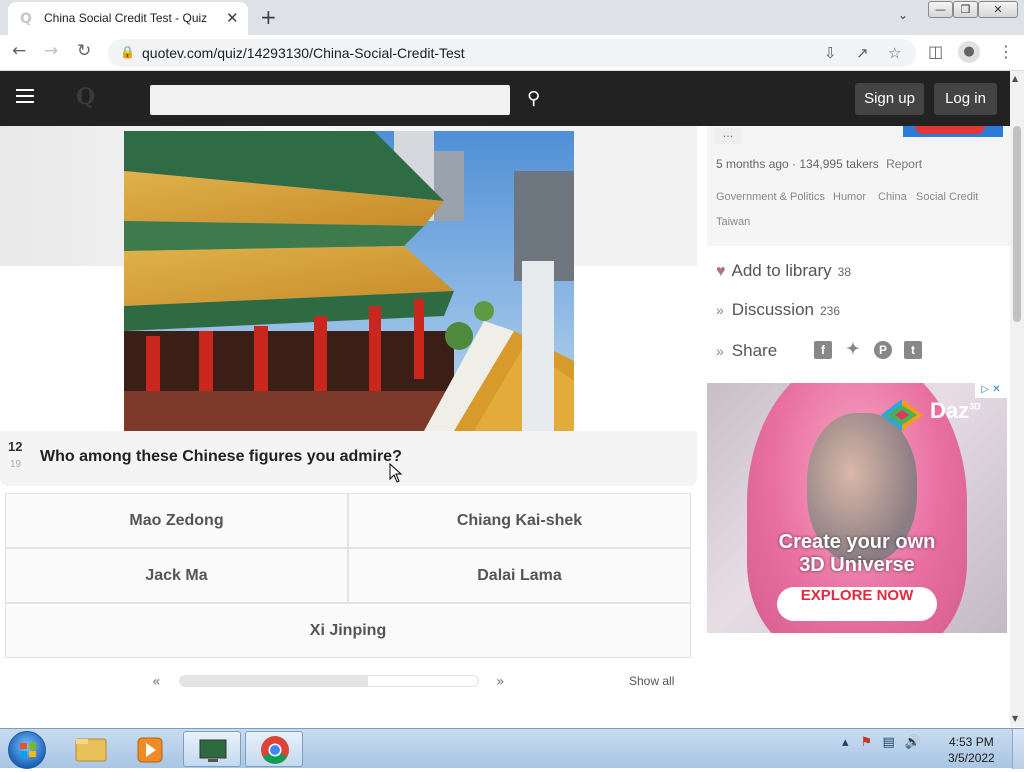  I want to click on folder-icon, so click(91, 750).